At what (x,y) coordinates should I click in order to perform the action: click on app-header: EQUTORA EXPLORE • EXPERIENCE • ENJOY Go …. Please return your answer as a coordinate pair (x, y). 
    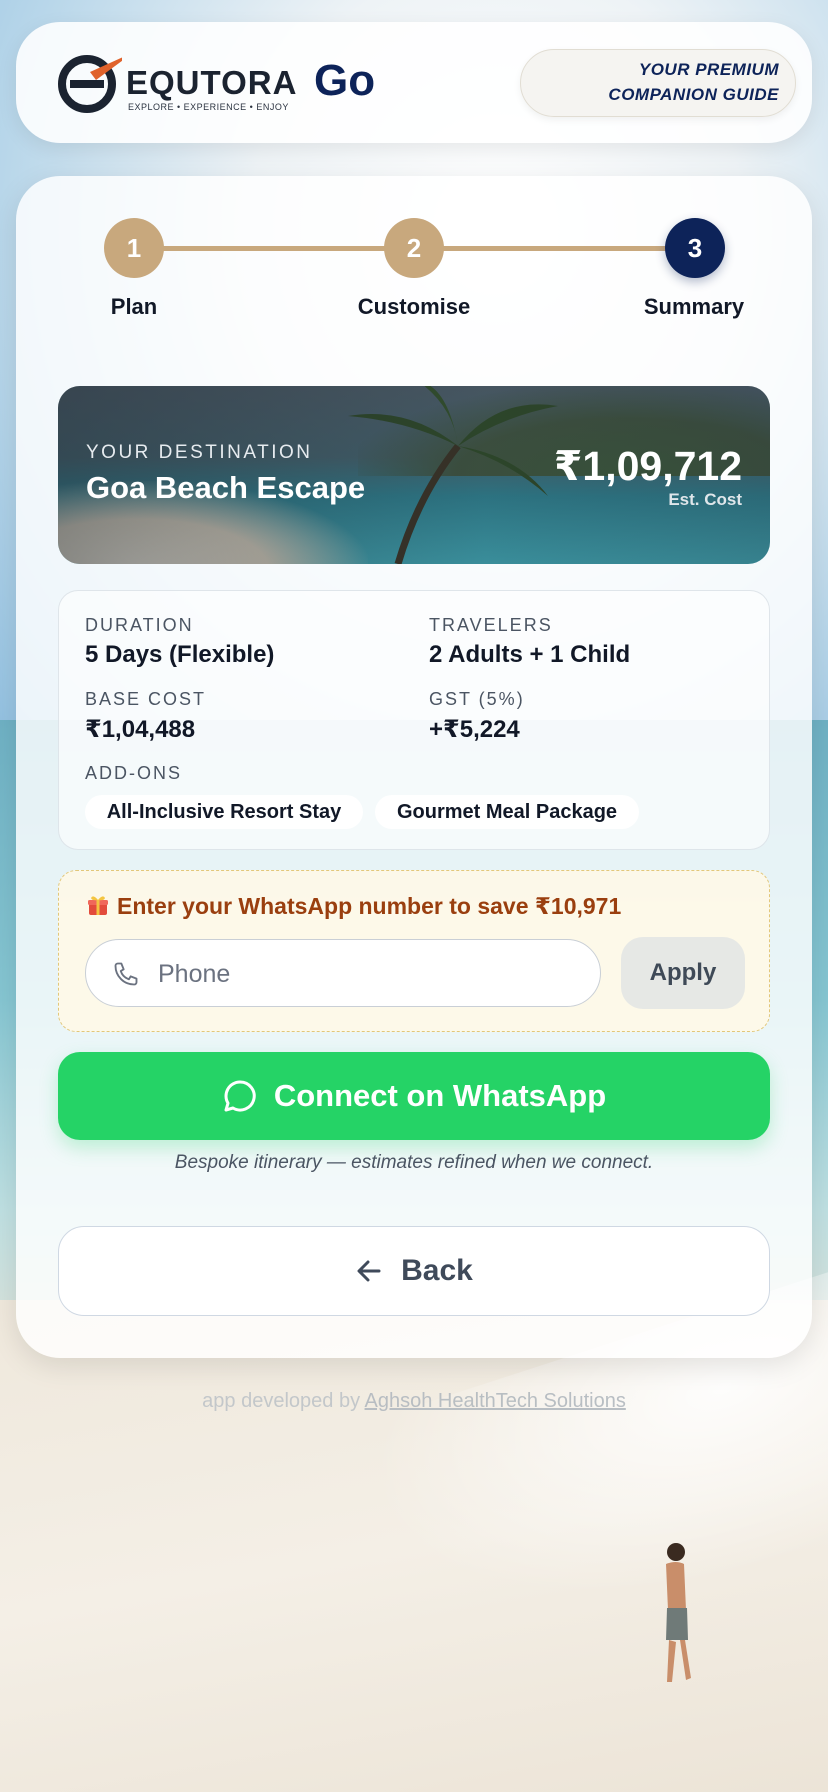
    Looking at the image, I should click on (414, 82).